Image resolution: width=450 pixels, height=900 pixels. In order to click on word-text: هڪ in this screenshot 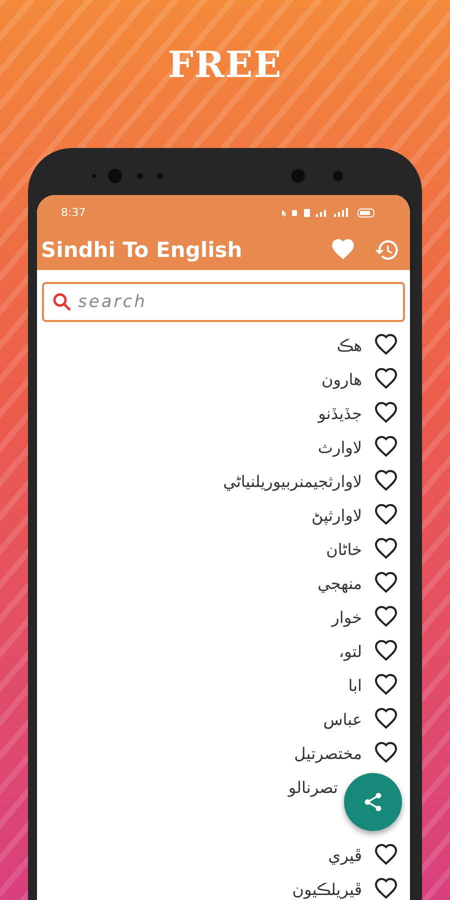, I will do `click(349, 345)`.